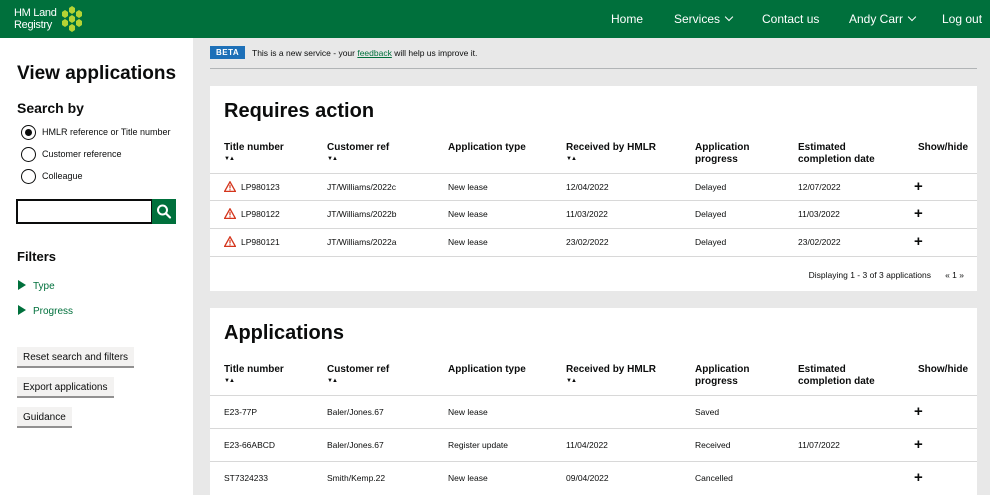 The image size is (990, 495). What do you see at coordinates (912, 17) in the screenshot?
I see `chevron-down-icon` at bounding box center [912, 17].